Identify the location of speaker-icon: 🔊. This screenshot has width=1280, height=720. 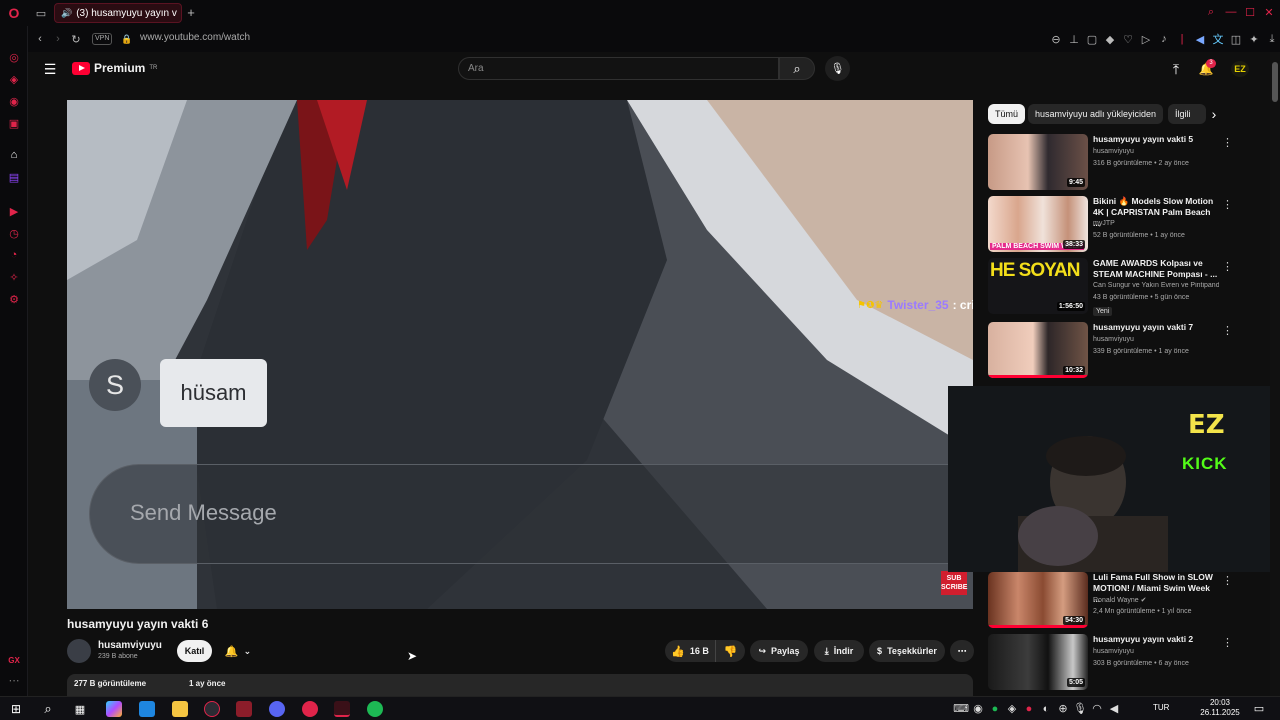
(66, 13).